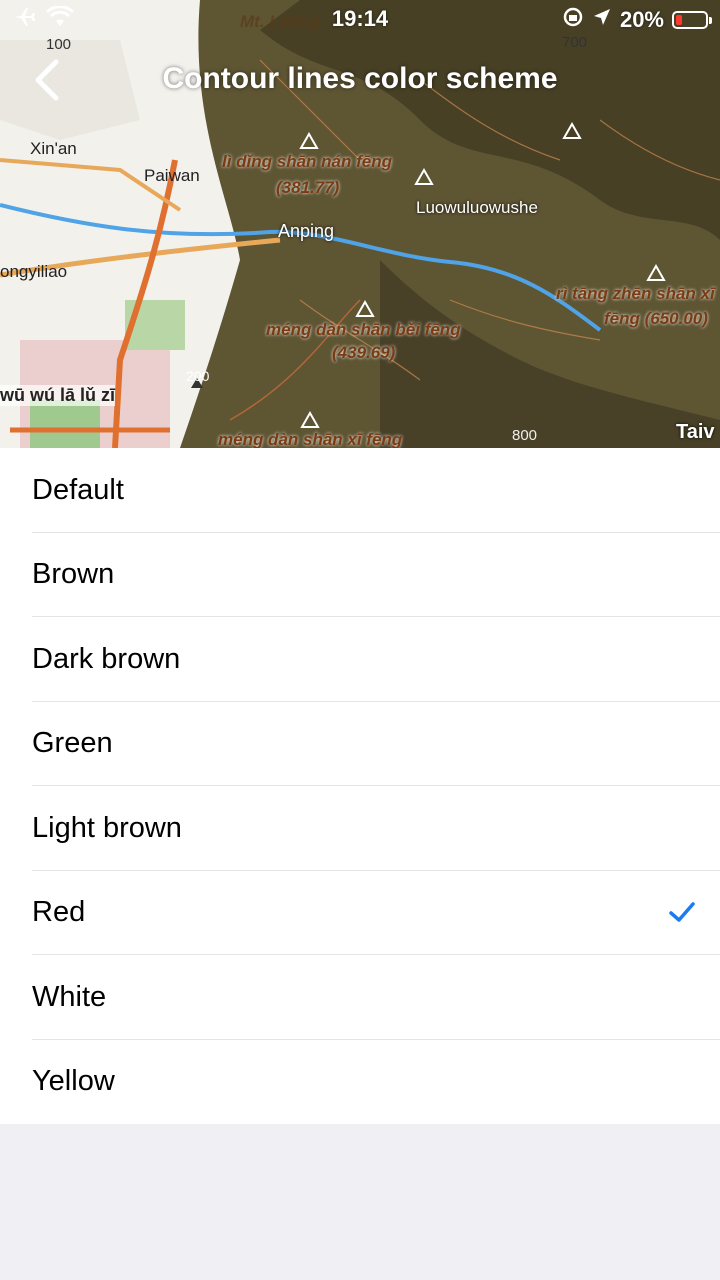  Describe the element at coordinates (73, 1081) in the screenshot. I see `option-label: Yellow` at that location.